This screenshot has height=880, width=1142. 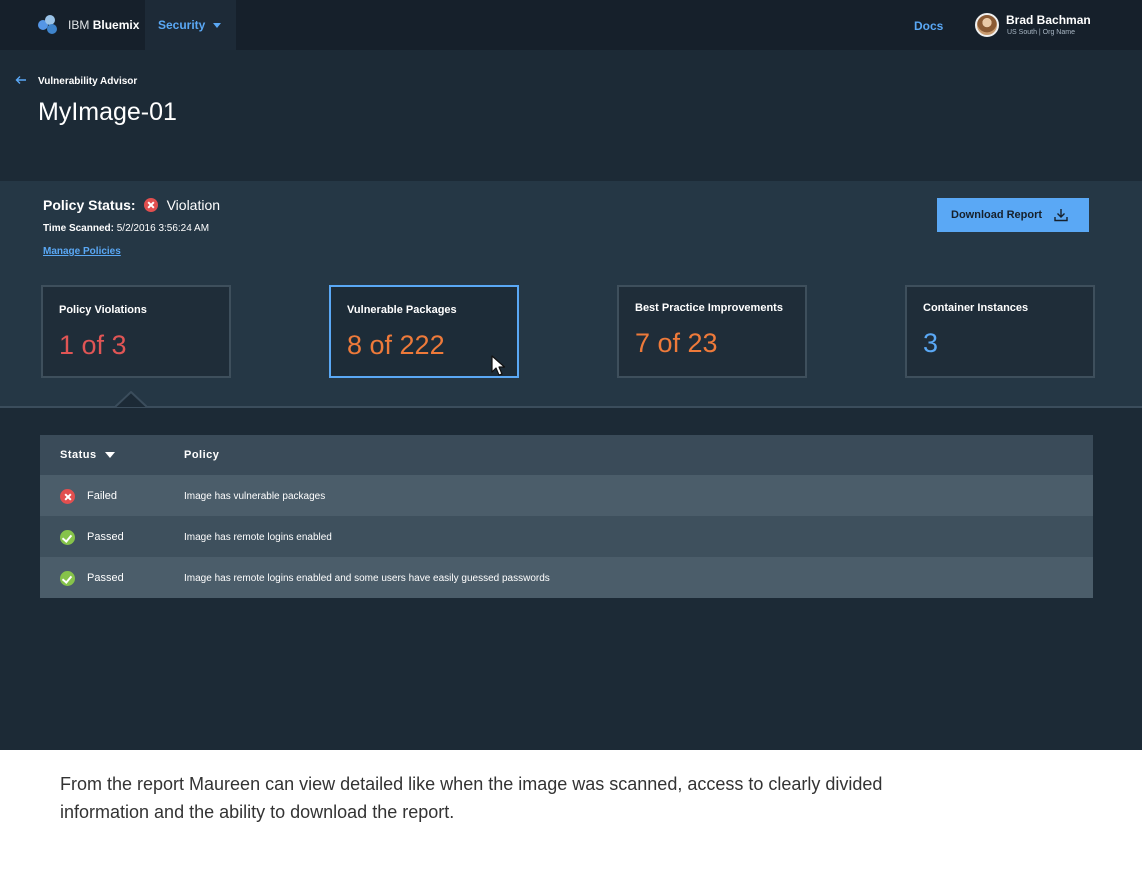 What do you see at coordinates (396, 345) in the screenshot?
I see `card-value: 8 of 222` at bounding box center [396, 345].